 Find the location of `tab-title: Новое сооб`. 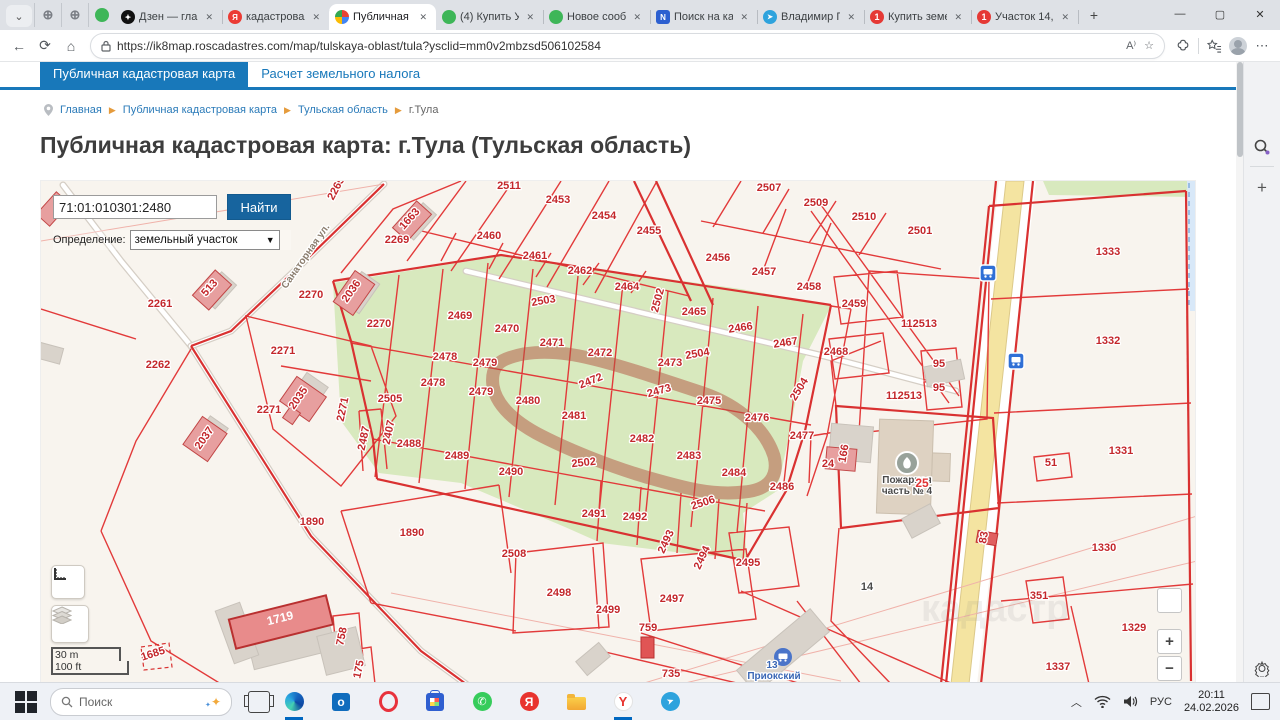

tab-title: Новое сооб is located at coordinates (597, 17).